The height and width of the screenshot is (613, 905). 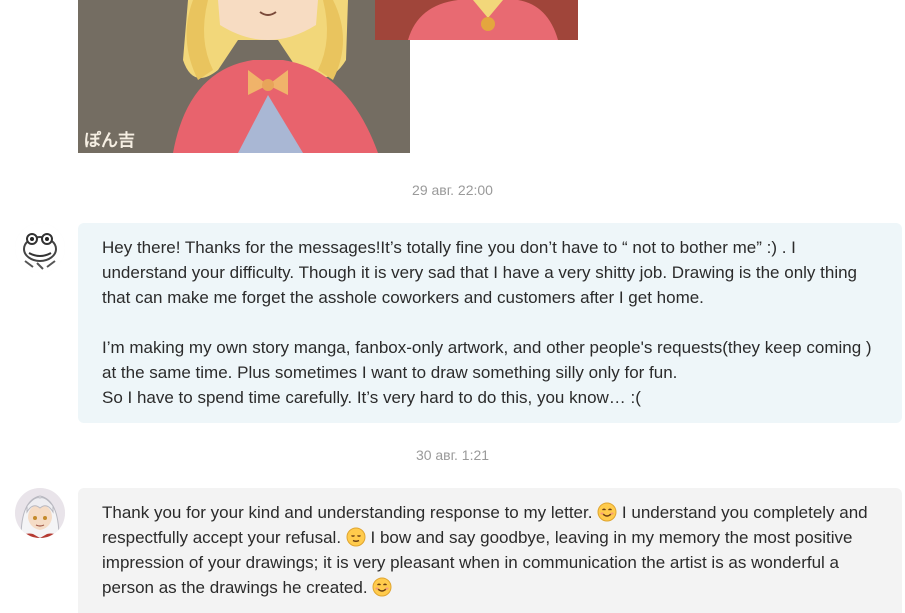 I want to click on sender-avatar, so click(x=40, y=248).